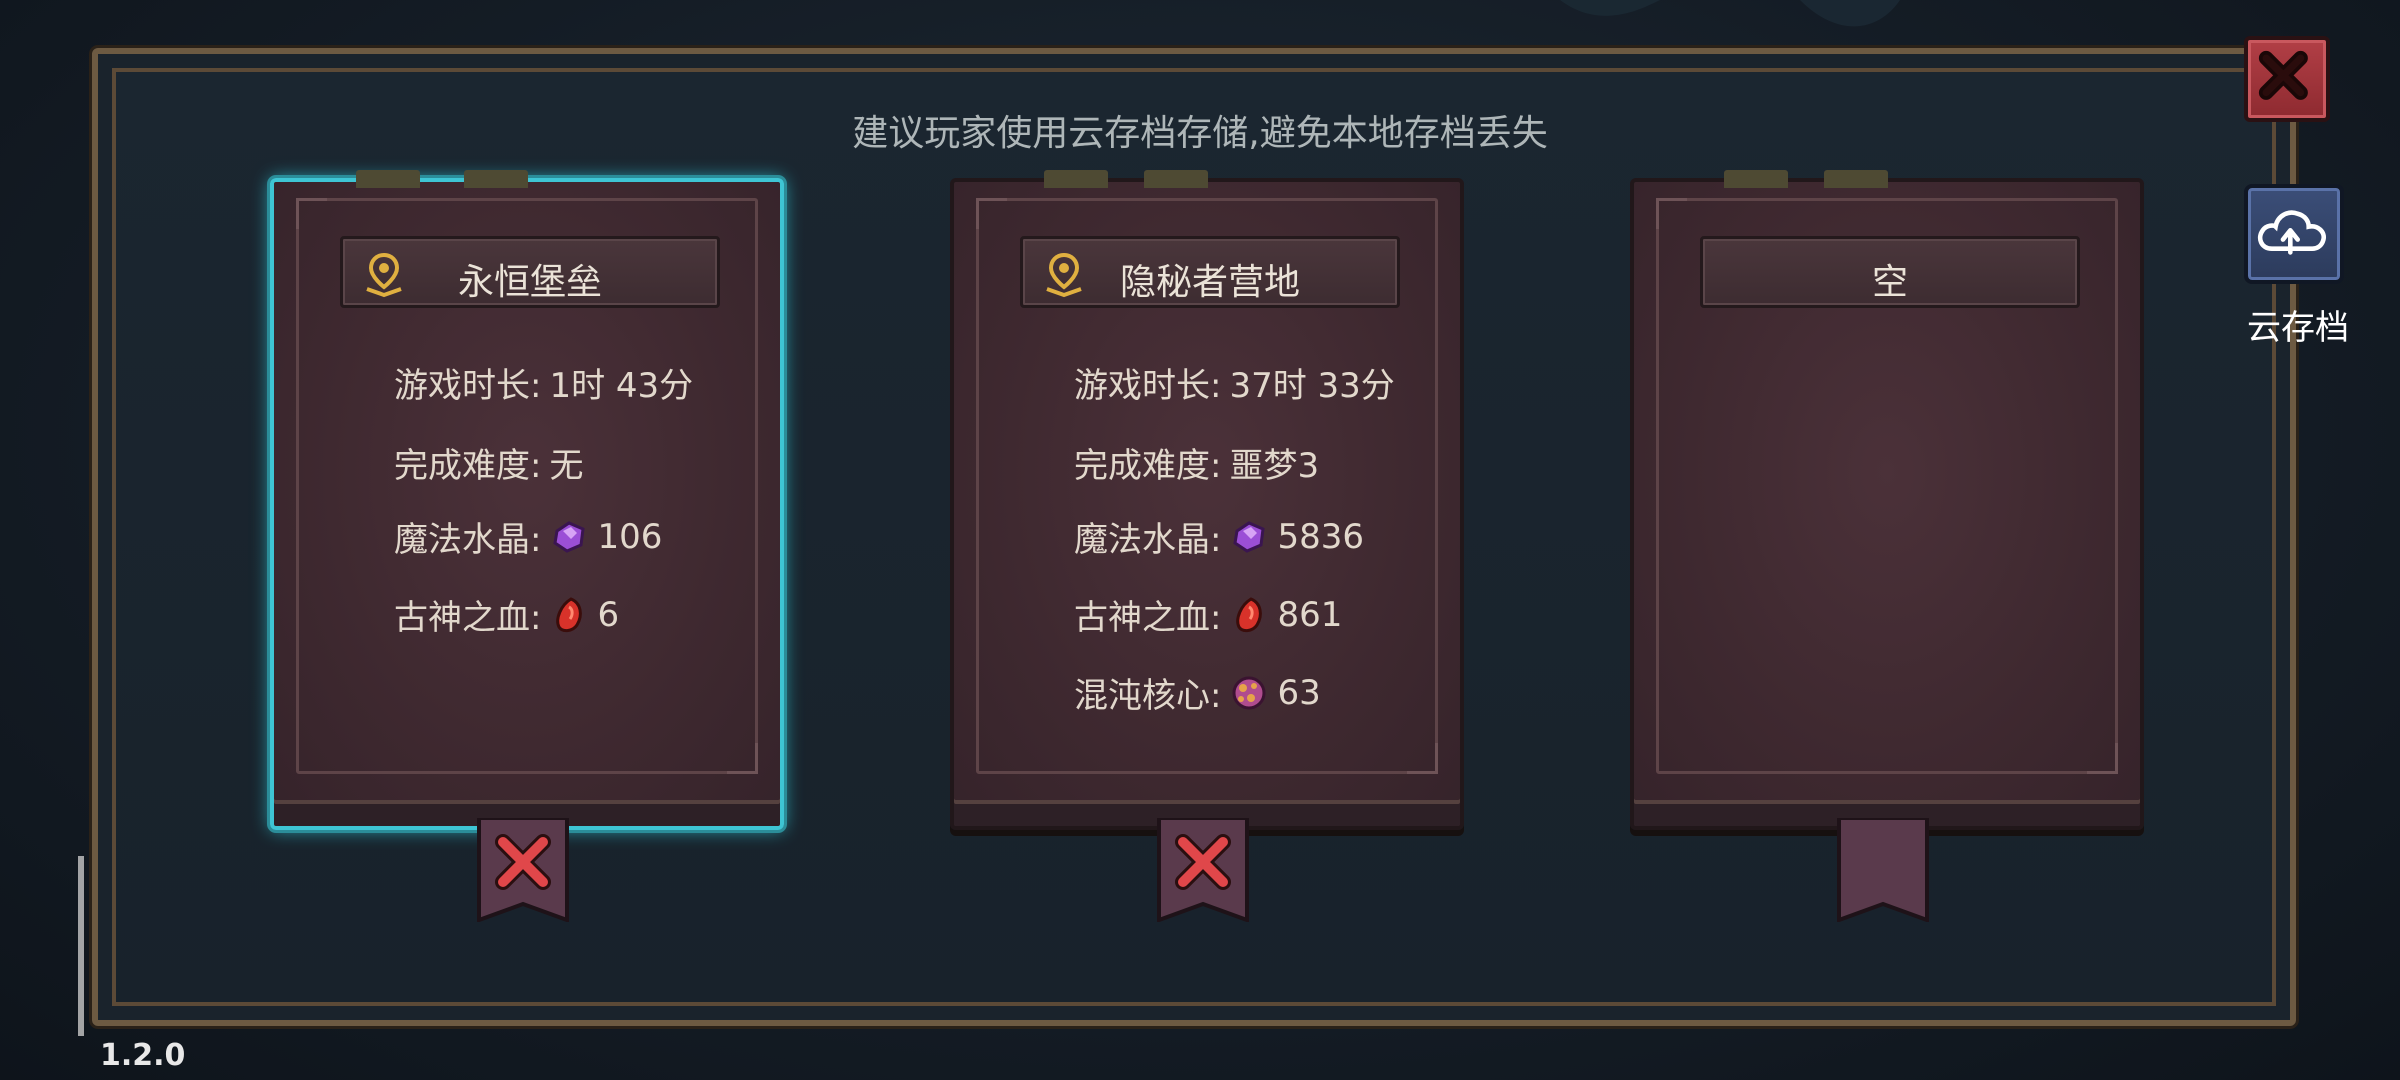  What do you see at coordinates (1320, 536) in the screenshot?
I see `crystal-value: 5836` at bounding box center [1320, 536].